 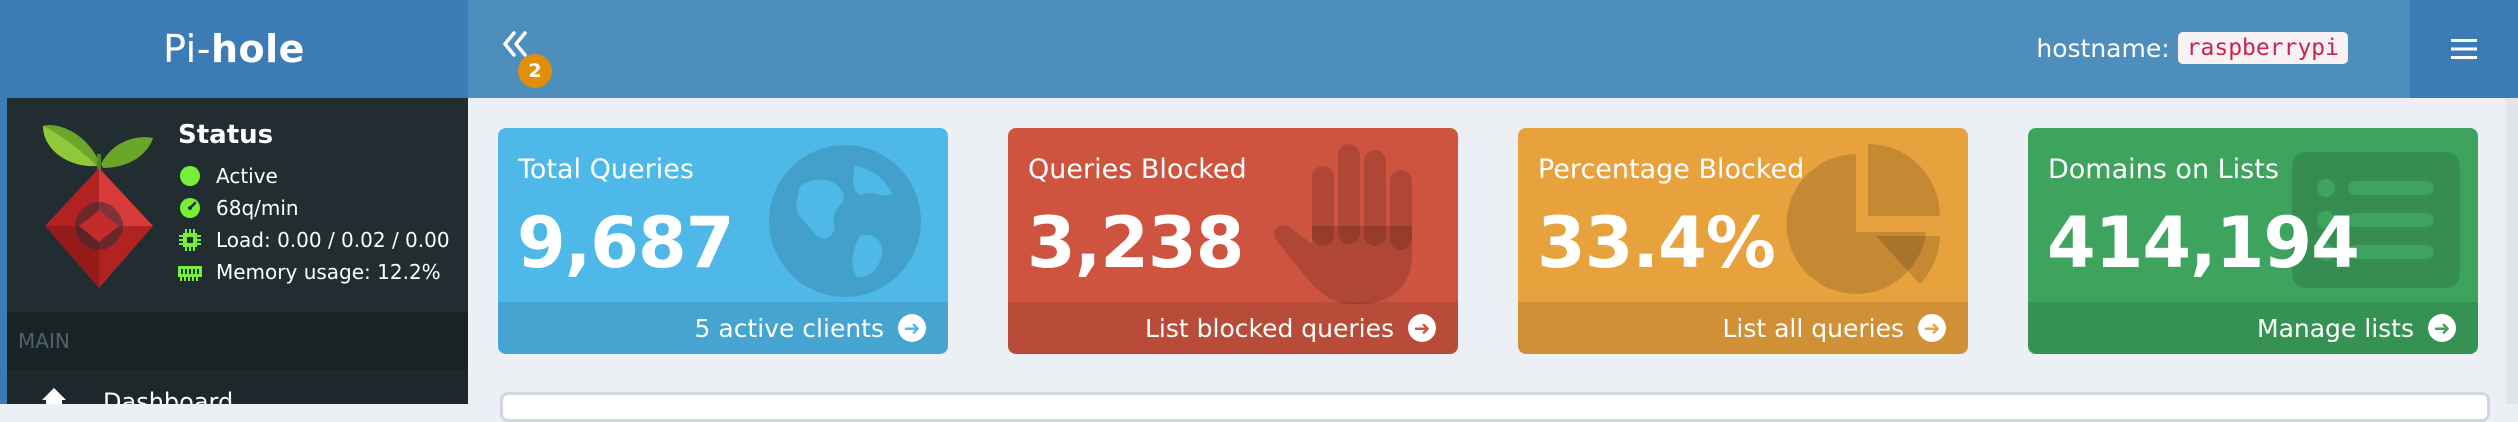 What do you see at coordinates (1137, 169) in the screenshot?
I see `card-title: Queries Blocked` at bounding box center [1137, 169].